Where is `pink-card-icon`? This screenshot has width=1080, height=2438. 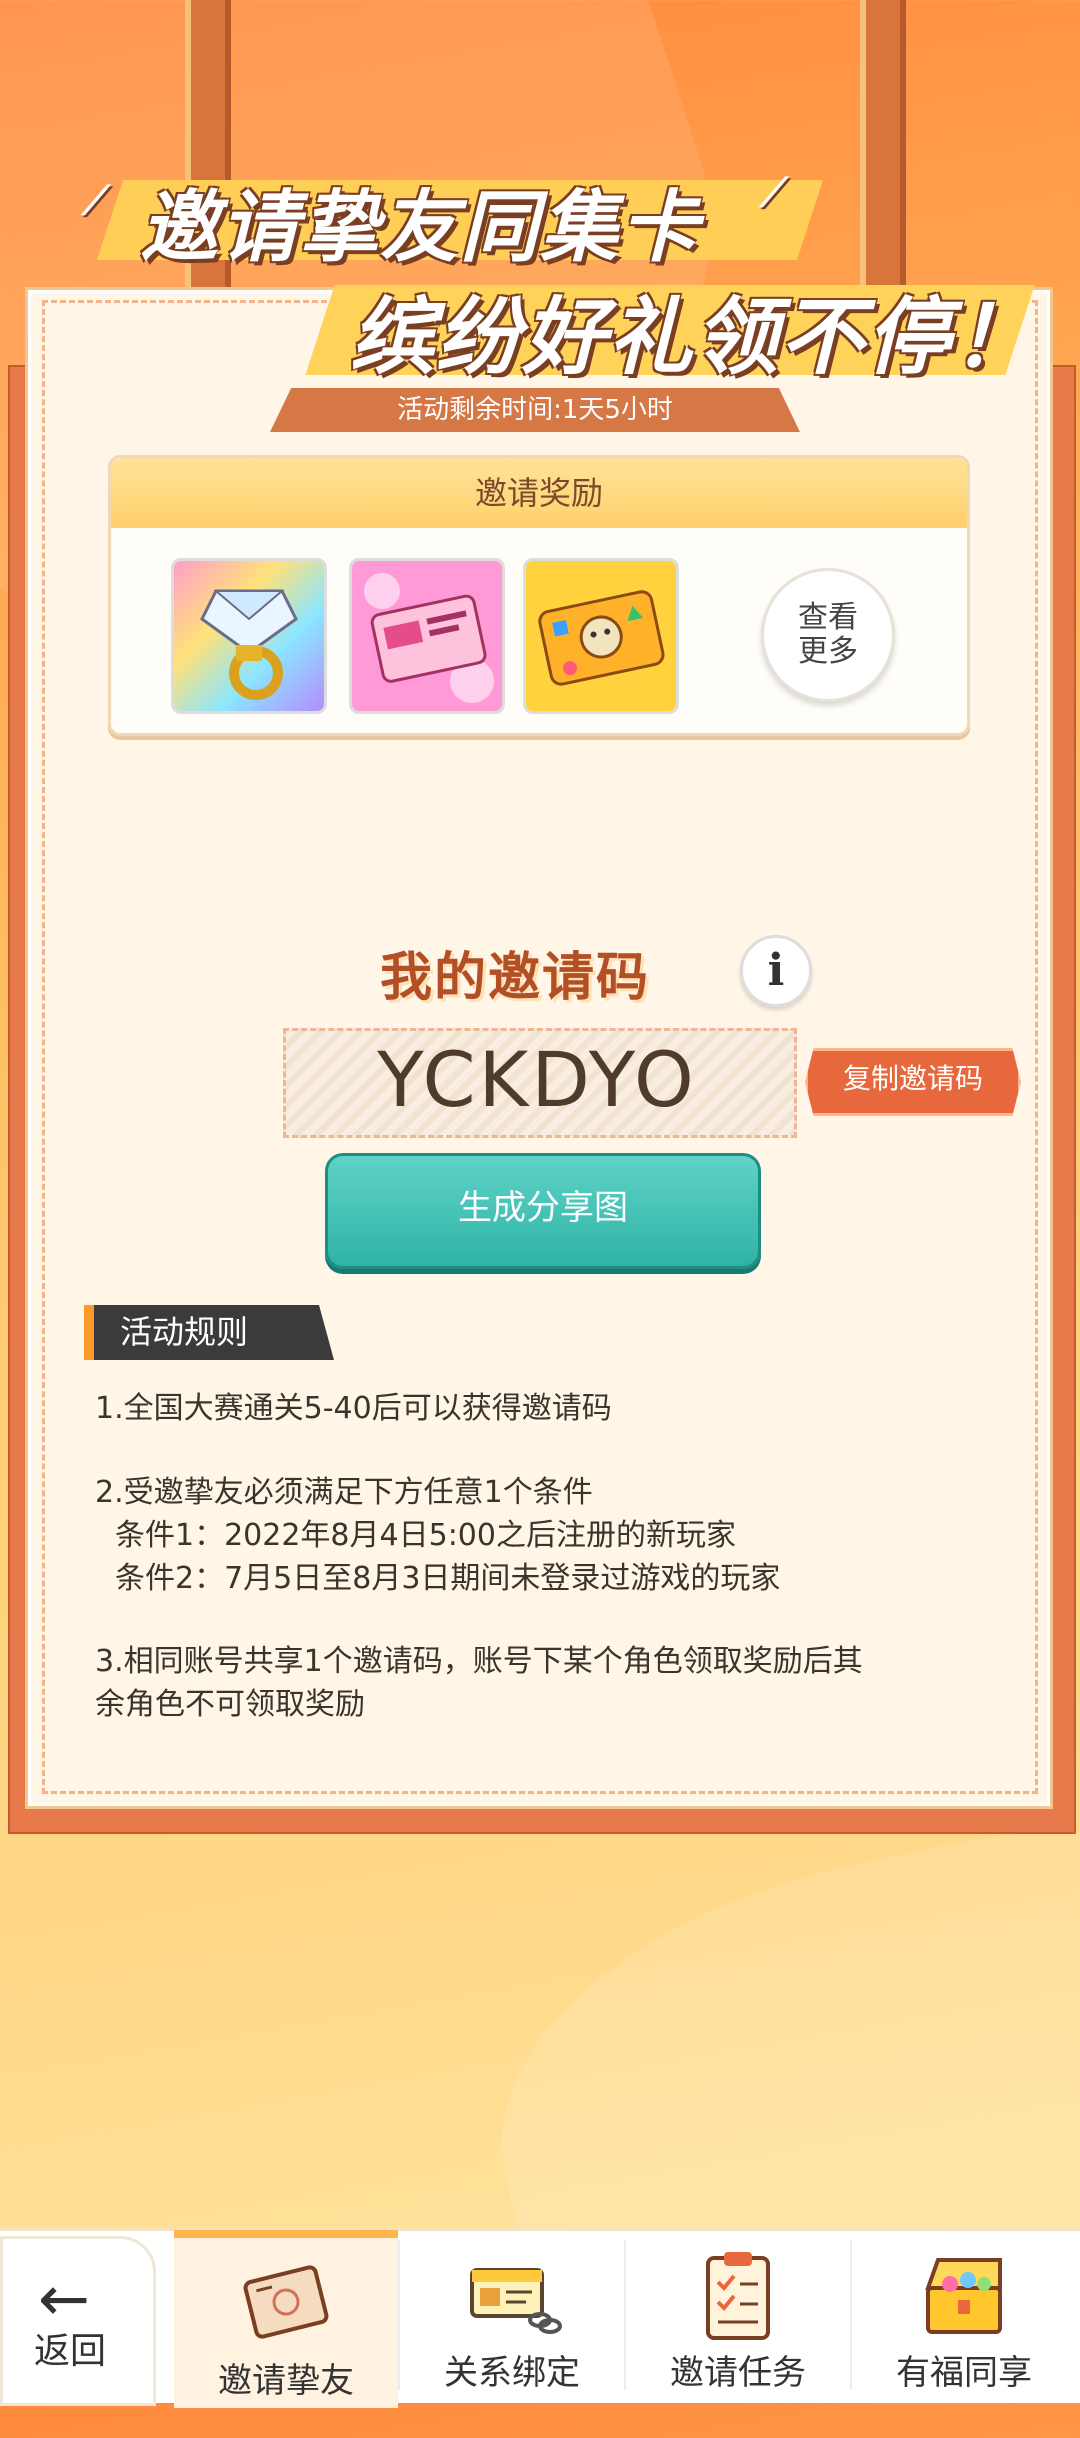 pink-card-icon is located at coordinates (427, 636).